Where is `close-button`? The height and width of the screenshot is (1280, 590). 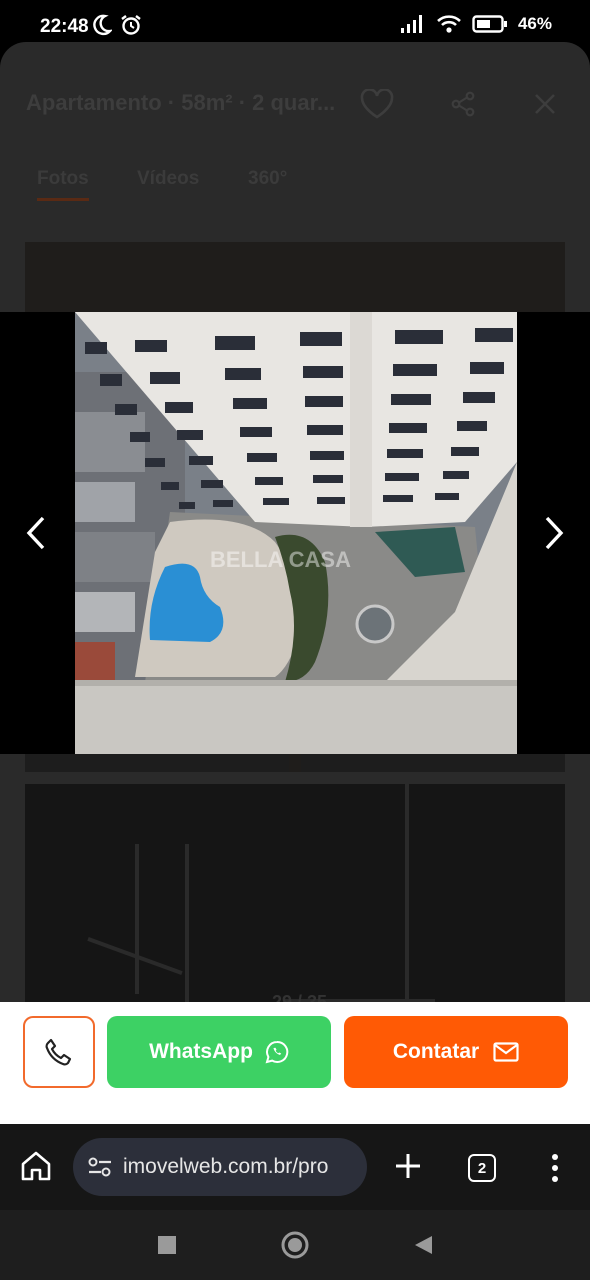
close-button is located at coordinates (545, 104).